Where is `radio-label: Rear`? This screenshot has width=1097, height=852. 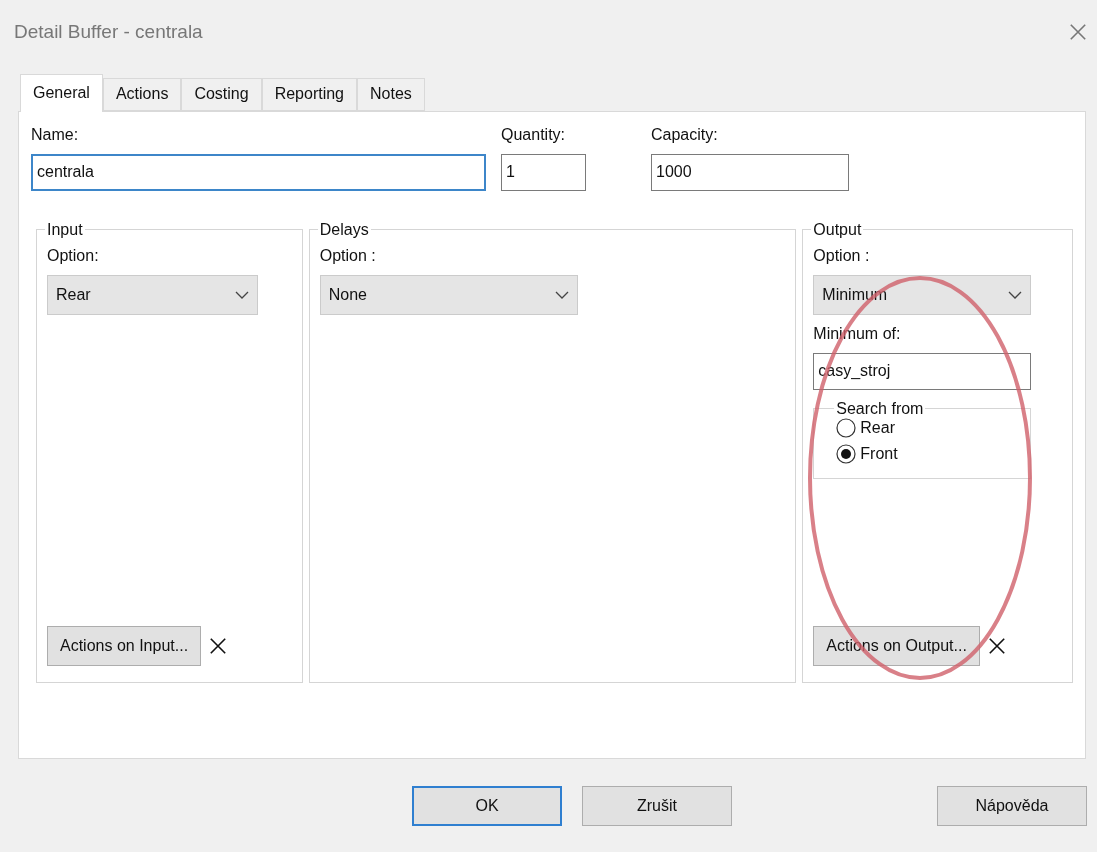
radio-label: Rear is located at coordinates (877, 427).